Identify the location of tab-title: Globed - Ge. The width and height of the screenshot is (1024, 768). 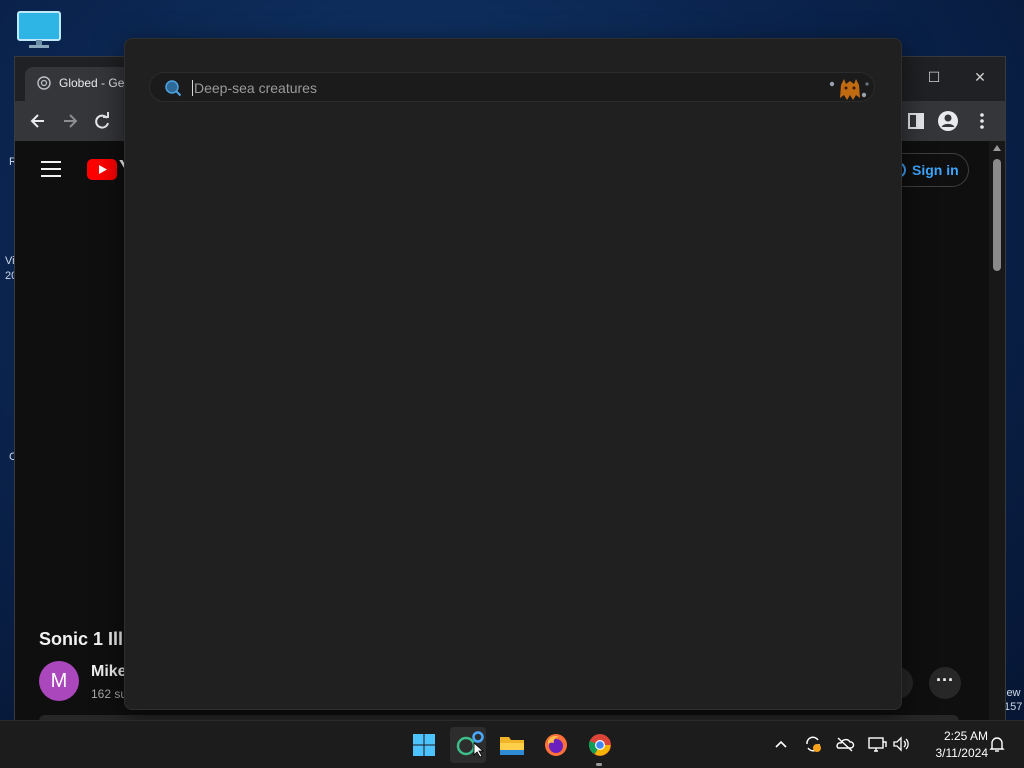
(92, 83).